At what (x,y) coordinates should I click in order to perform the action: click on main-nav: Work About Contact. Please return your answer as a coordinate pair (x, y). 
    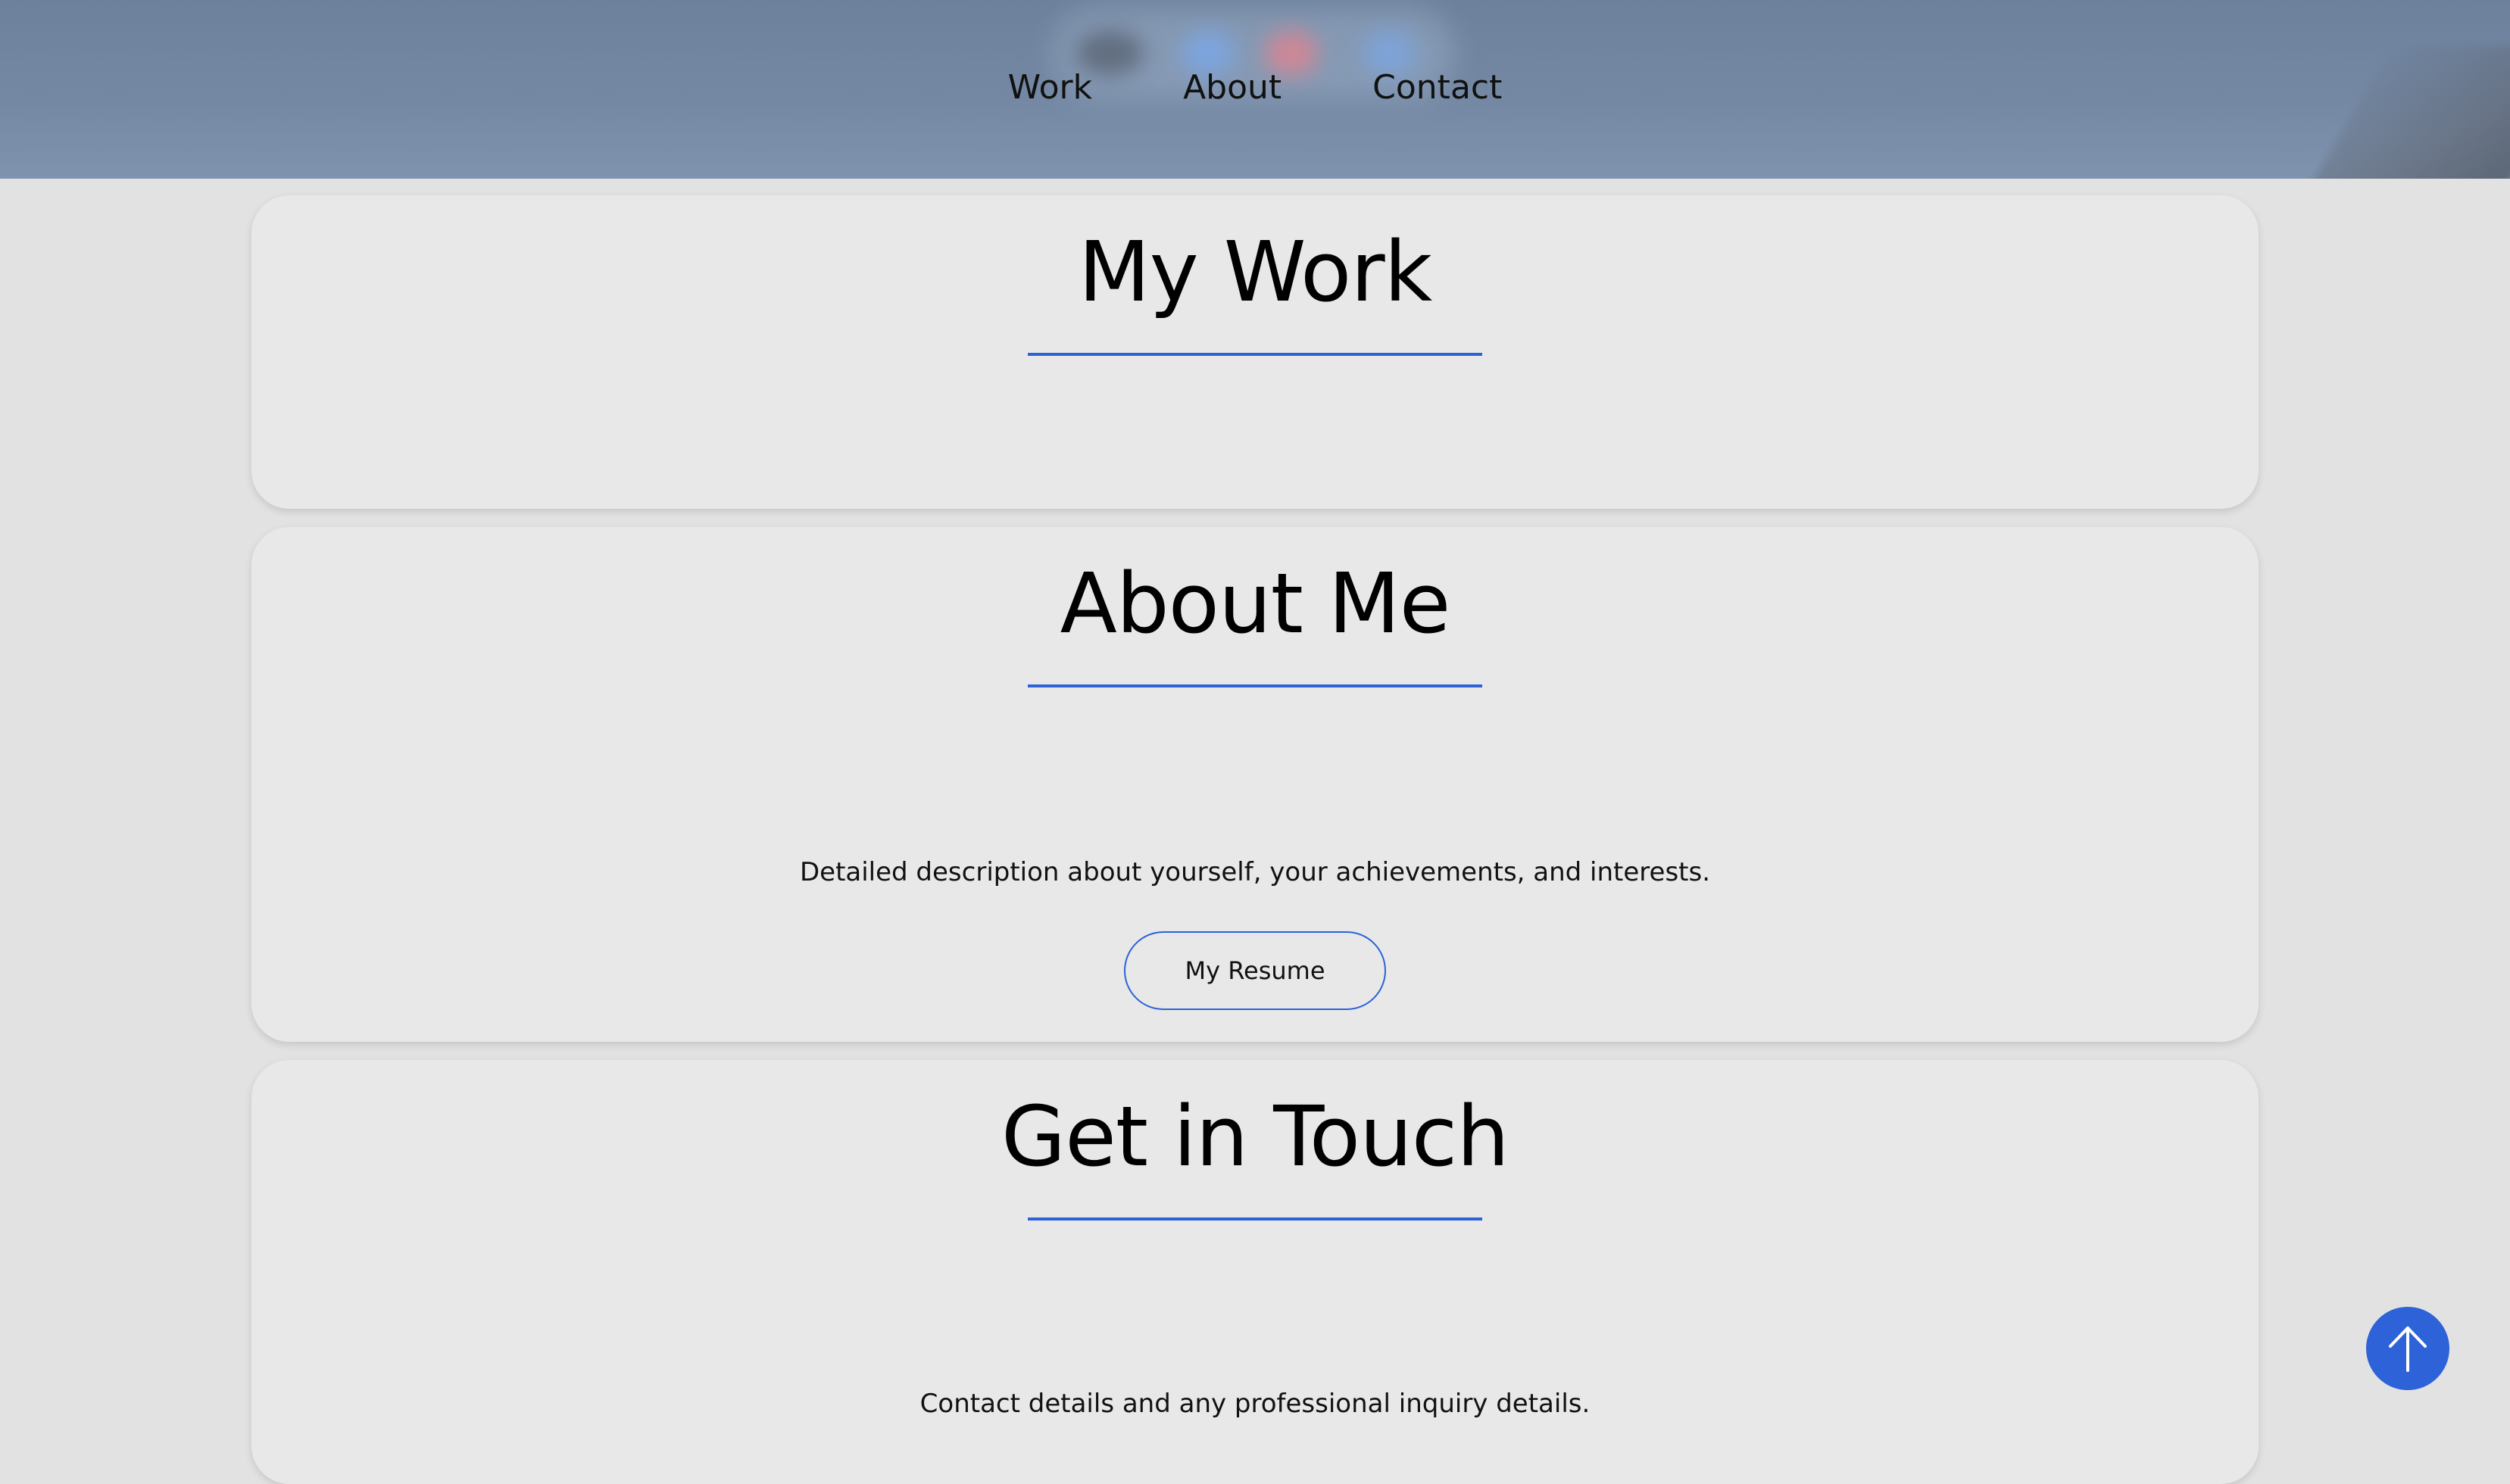
    Looking at the image, I should click on (1255, 88).